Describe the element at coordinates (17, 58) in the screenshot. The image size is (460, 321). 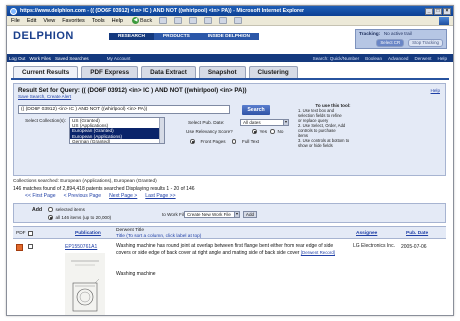
I see `logout-link: Log Out` at that location.